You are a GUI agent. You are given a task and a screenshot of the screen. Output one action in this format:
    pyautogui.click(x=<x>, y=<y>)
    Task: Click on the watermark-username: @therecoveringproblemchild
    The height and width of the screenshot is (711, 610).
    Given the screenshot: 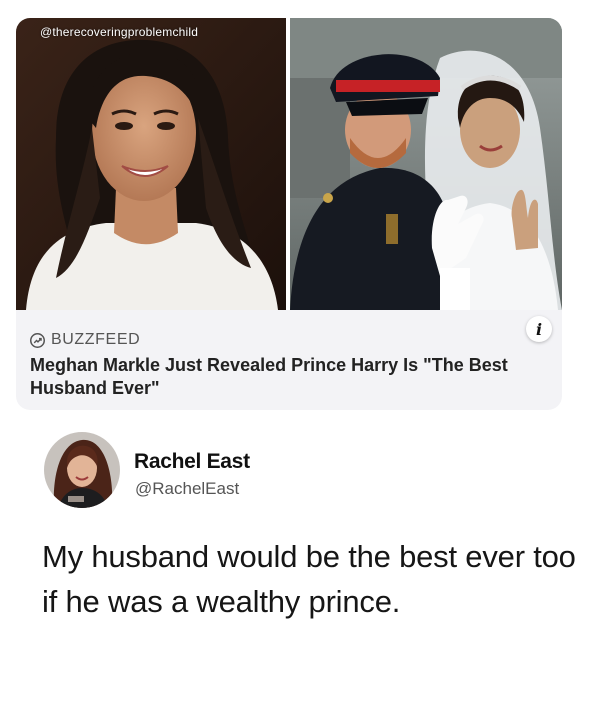 What is the action you would take?
    pyautogui.click(x=119, y=32)
    